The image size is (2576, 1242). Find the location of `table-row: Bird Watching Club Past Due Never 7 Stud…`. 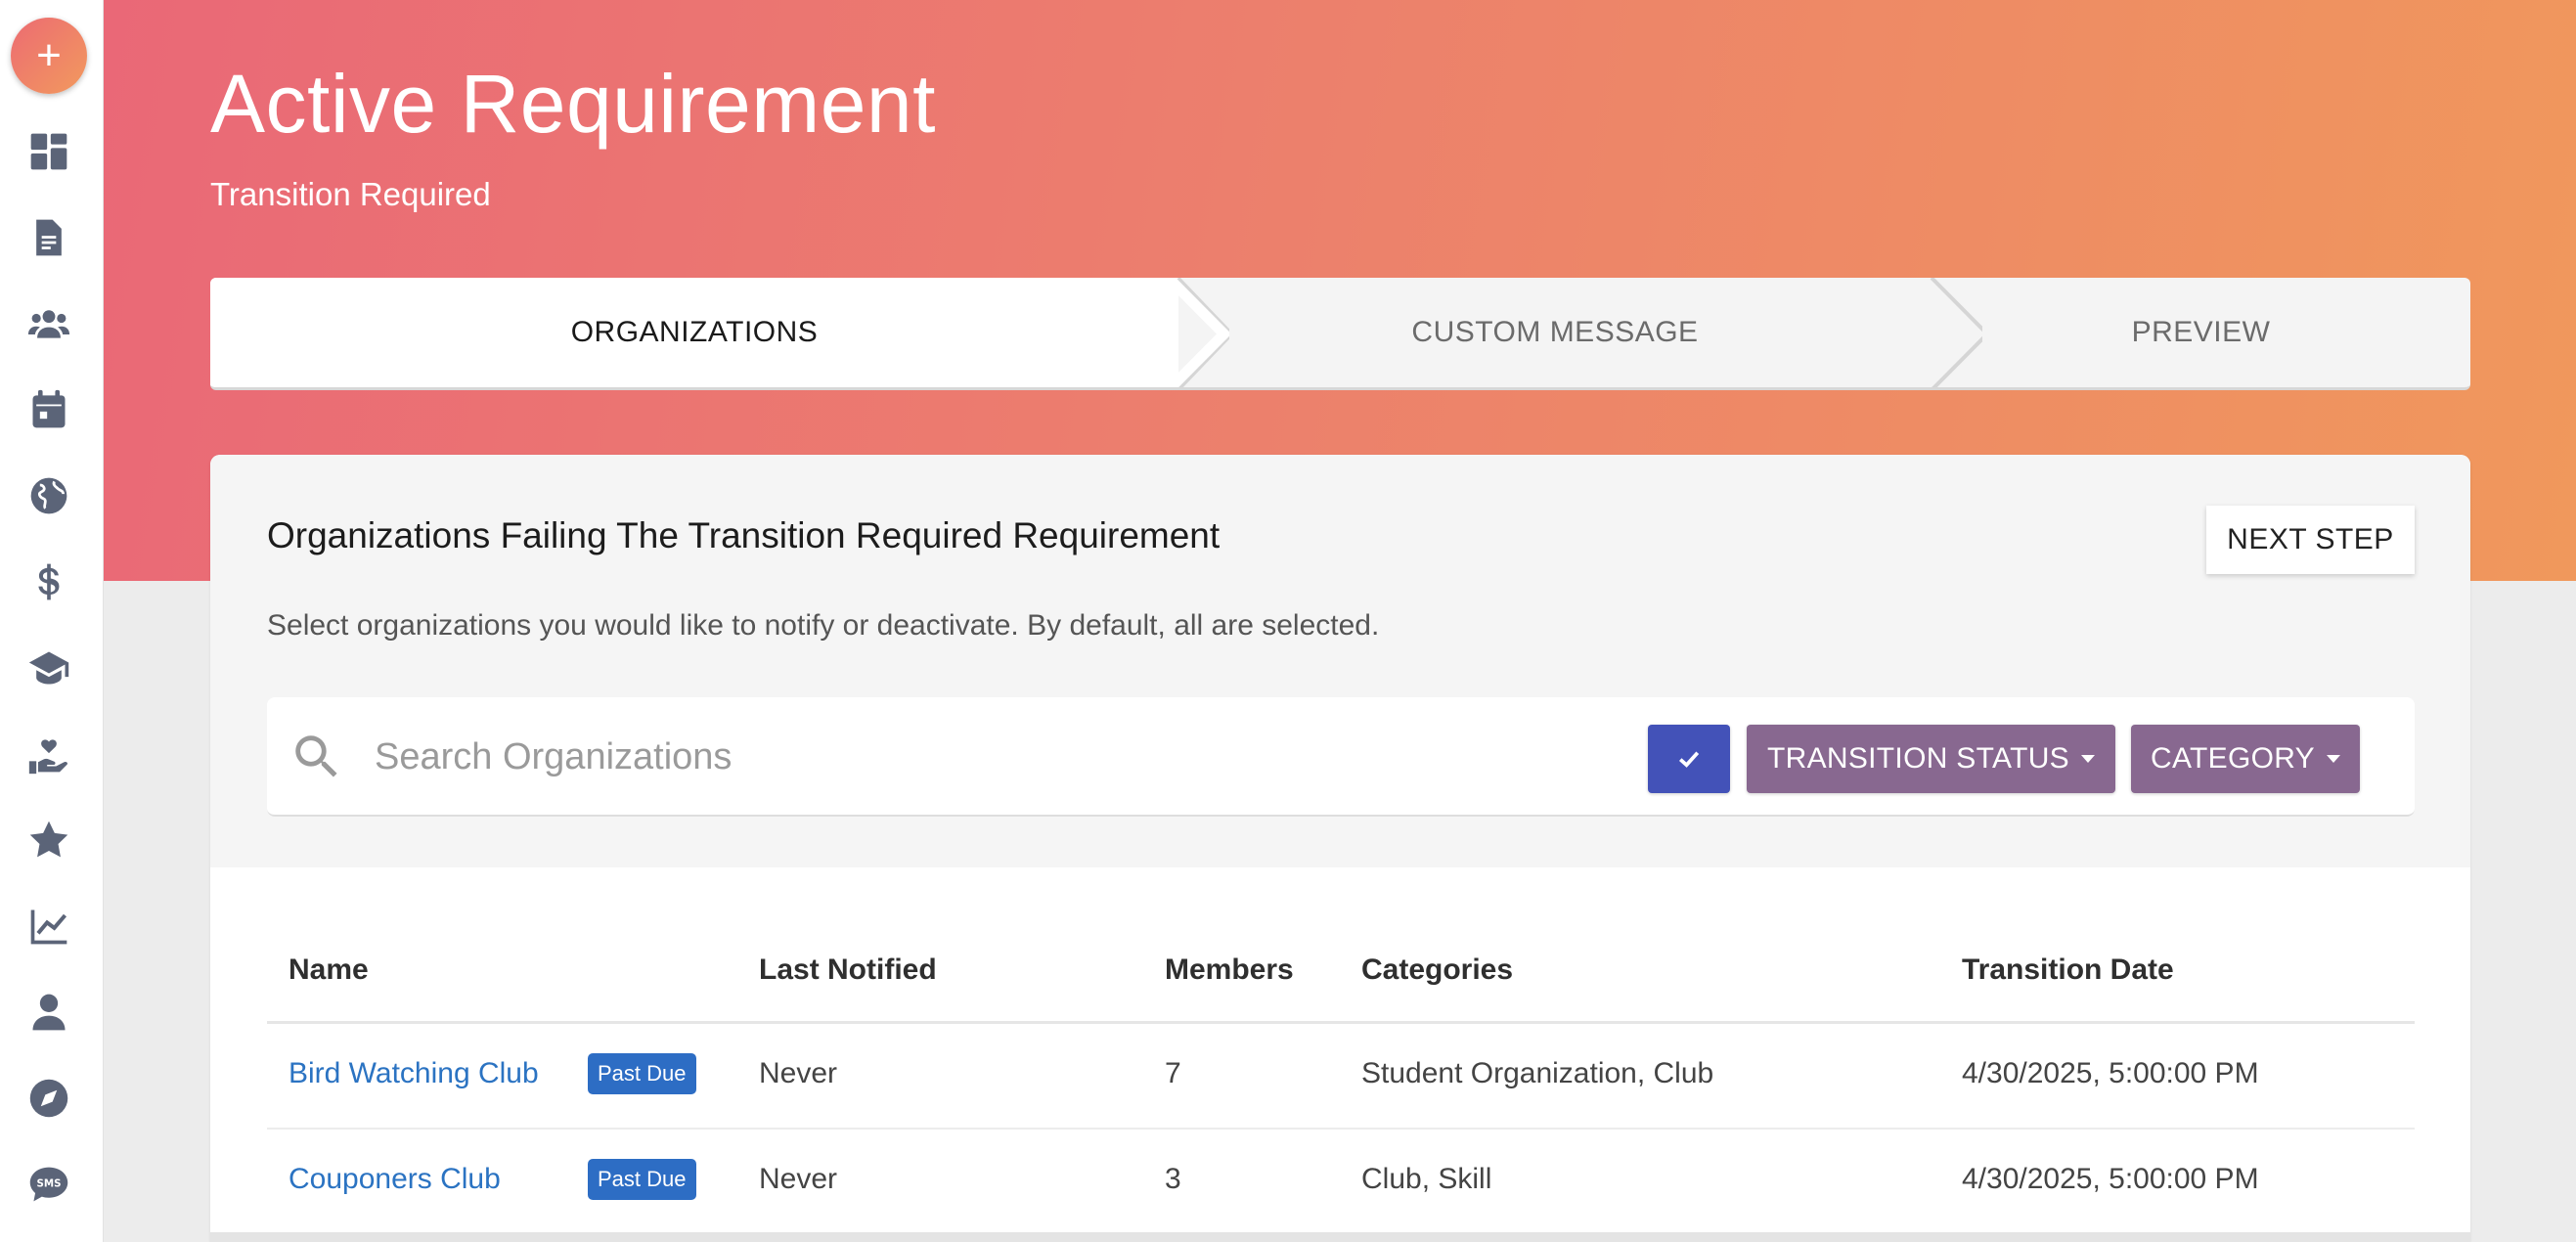

table-row: Bird Watching Club Past Due Never 7 Stud… is located at coordinates (1341, 1077).